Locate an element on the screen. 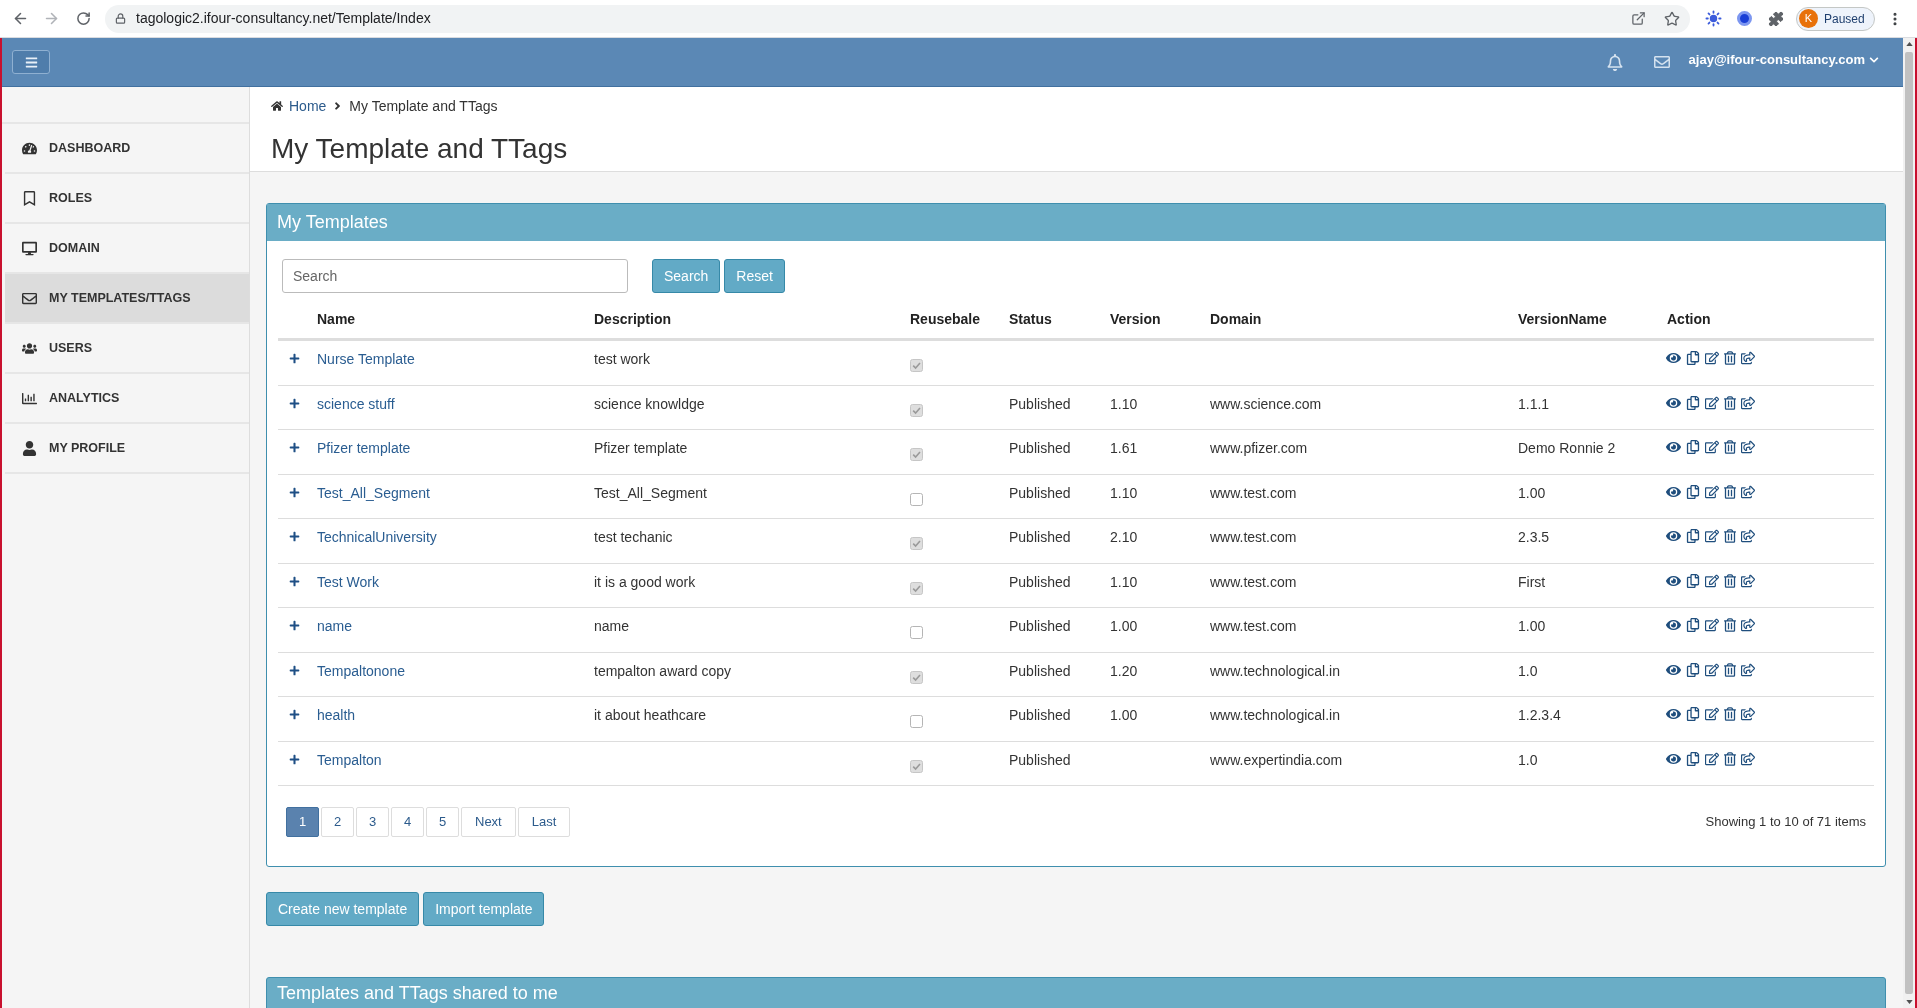 Image resolution: width=1917 pixels, height=1008 pixels. page-button: 4 is located at coordinates (407, 822).